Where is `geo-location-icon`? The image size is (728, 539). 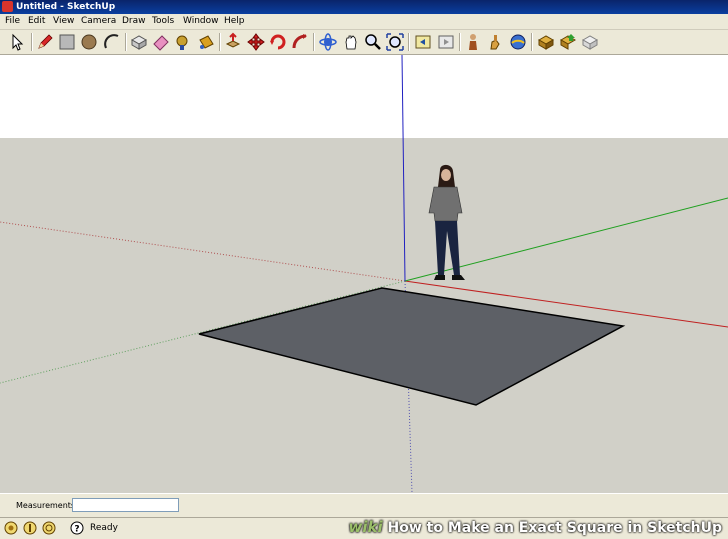
geo-location-icon is located at coordinates (11, 528).